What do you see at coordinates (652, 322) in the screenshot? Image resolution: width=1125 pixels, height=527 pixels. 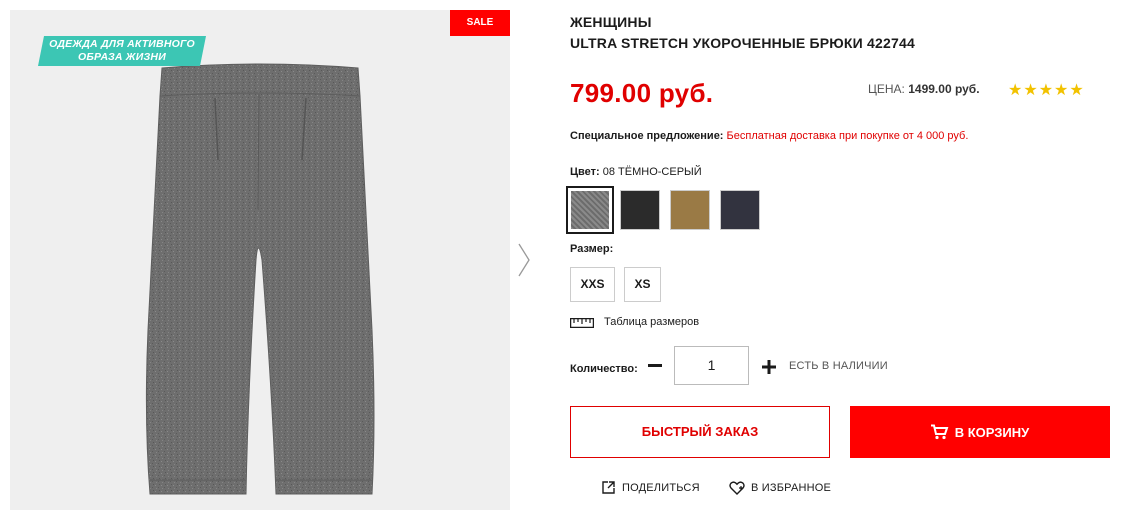 I see `size-chart-label: Таблица размеров` at bounding box center [652, 322].